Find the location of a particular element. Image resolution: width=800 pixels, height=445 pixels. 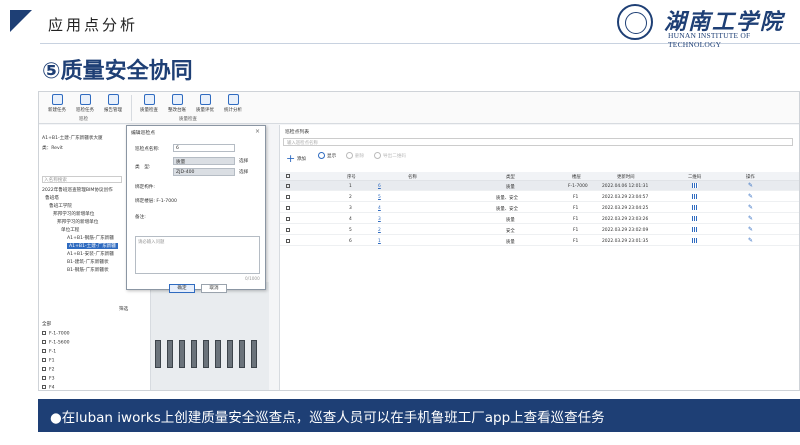

ribbon-stats-button: 统计分析 is located at coordinates (233, 104).